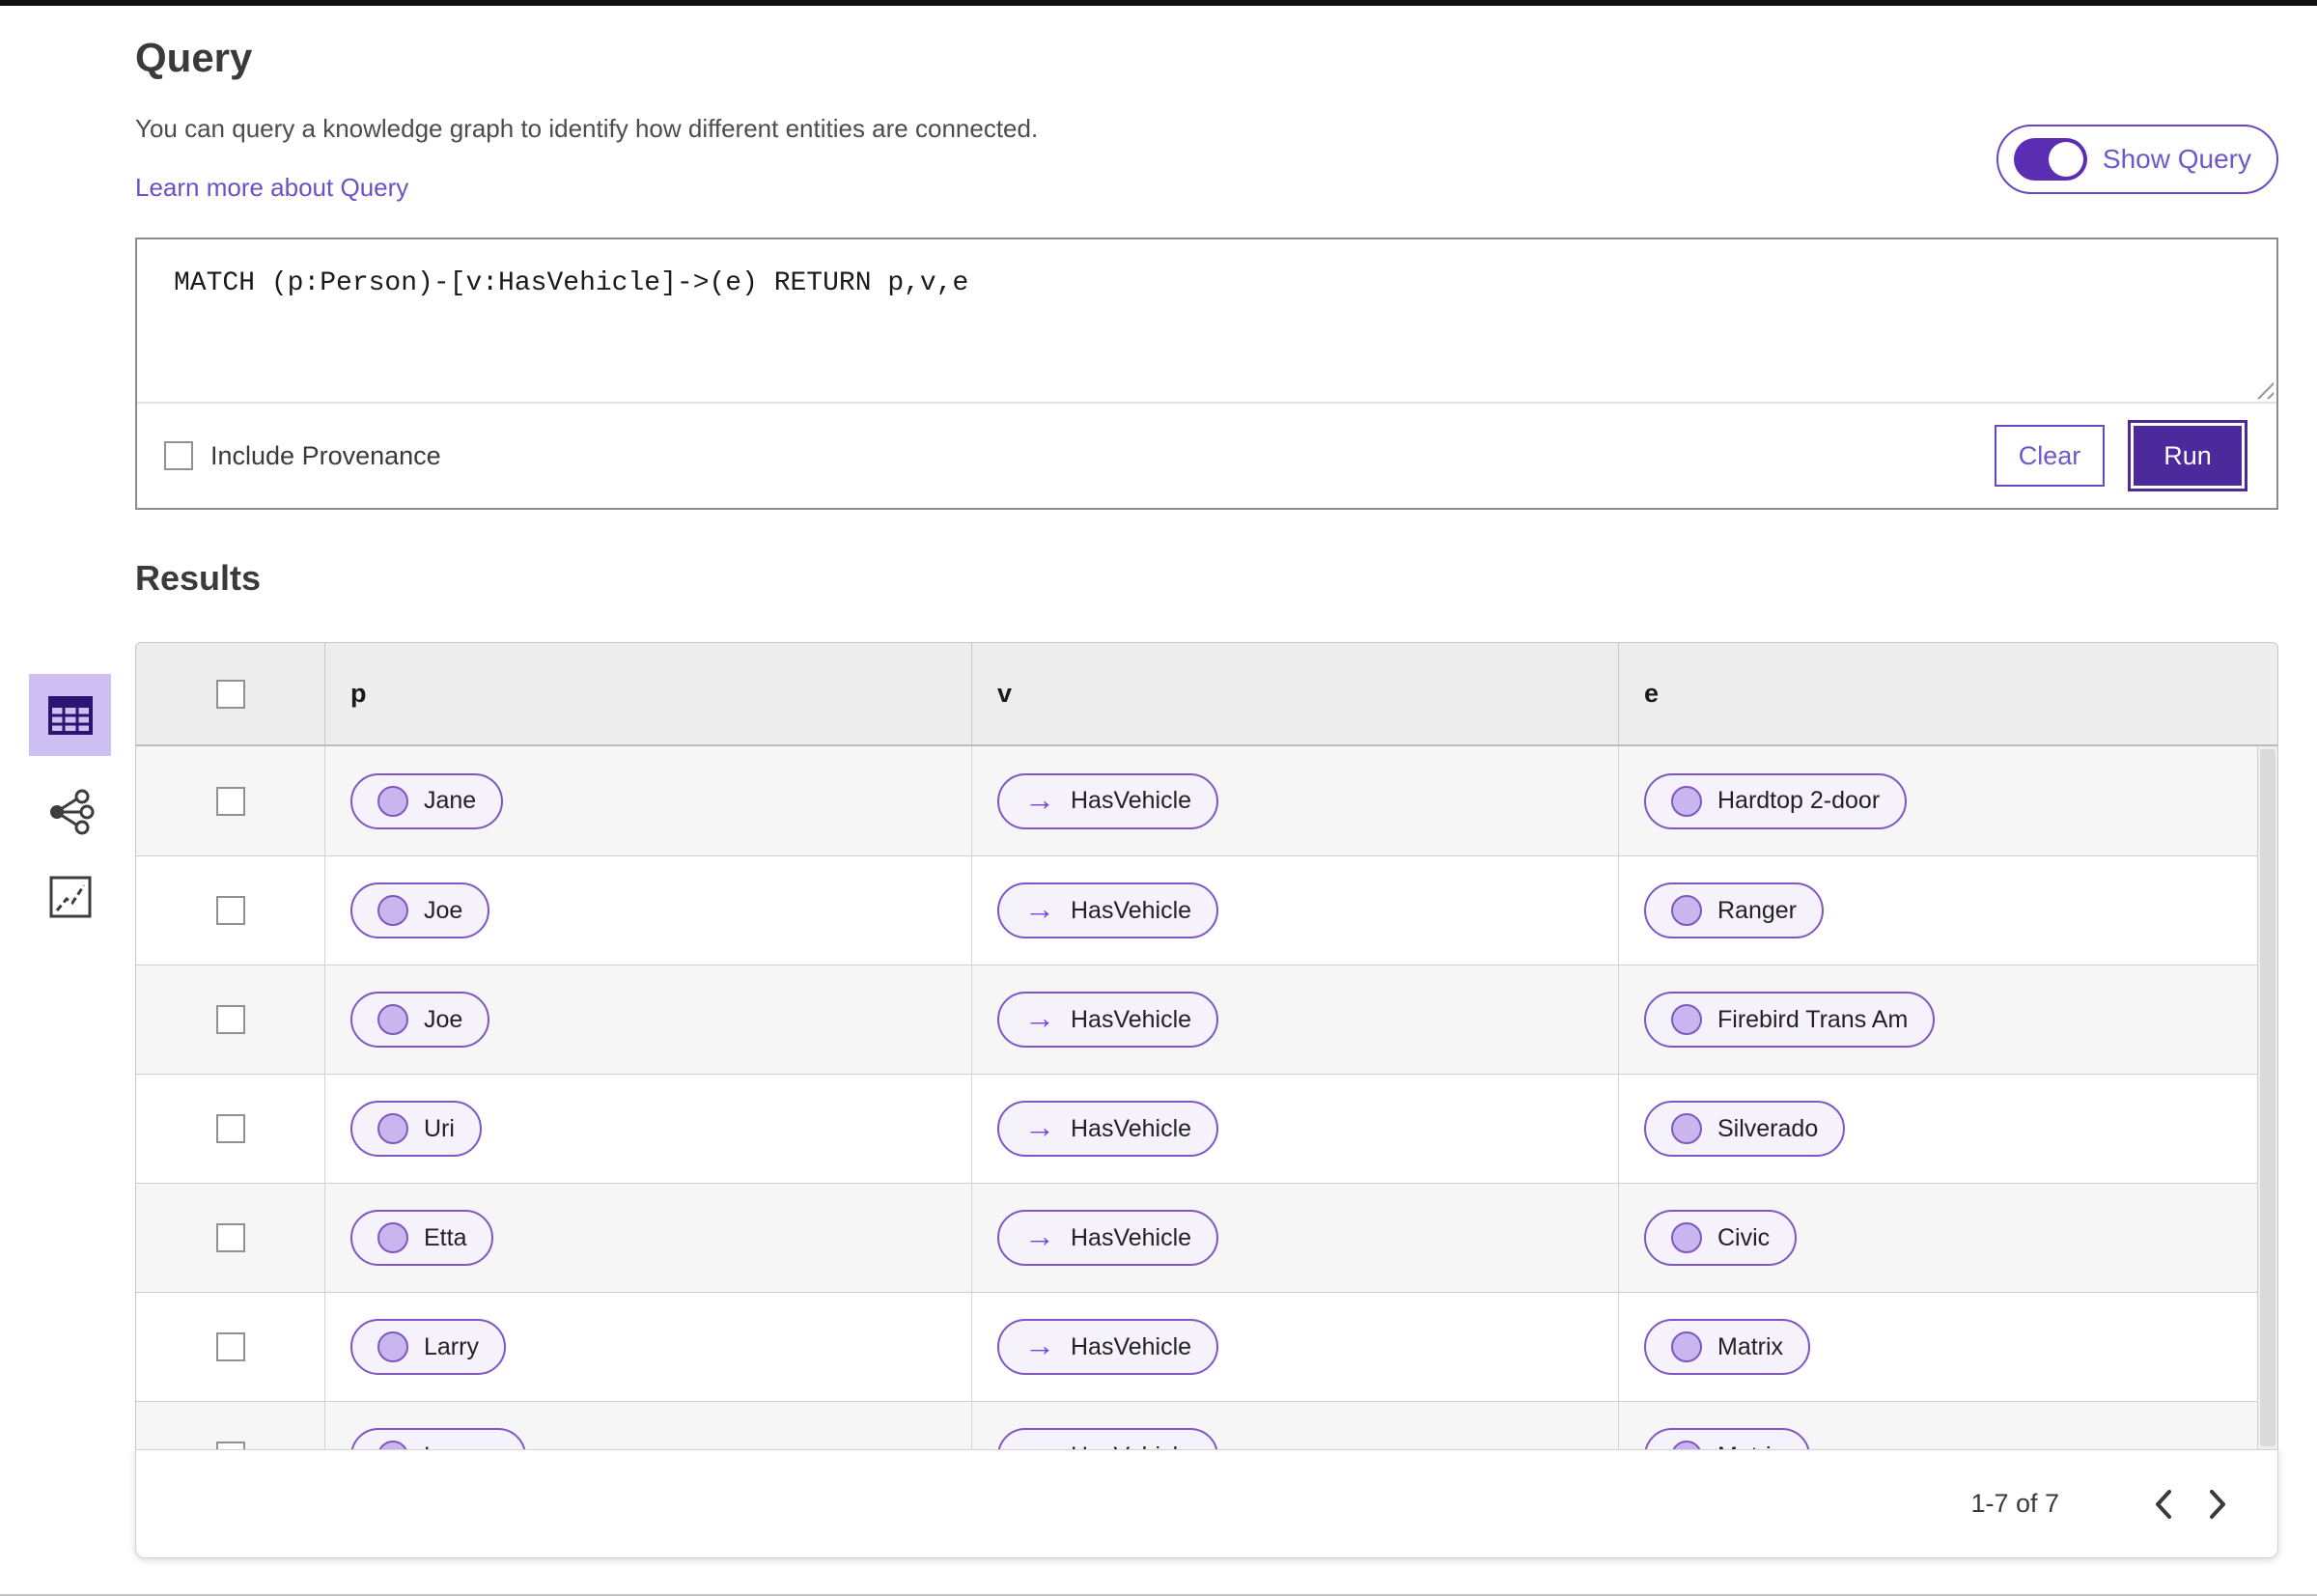 Image resolution: width=2317 pixels, height=1596 pixels. I want to click on table-row: Jane → HasVehicle Hardtop 2-door, so click(1206, 801).